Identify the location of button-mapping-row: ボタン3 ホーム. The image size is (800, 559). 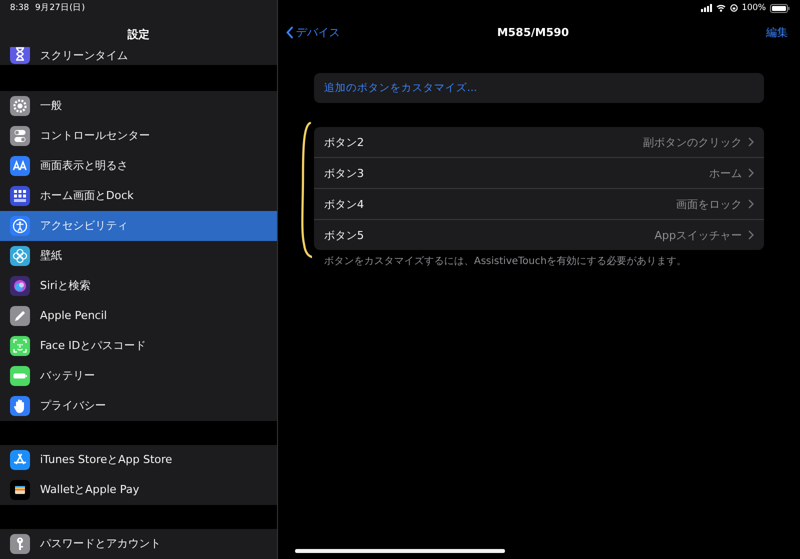
(539, 173).